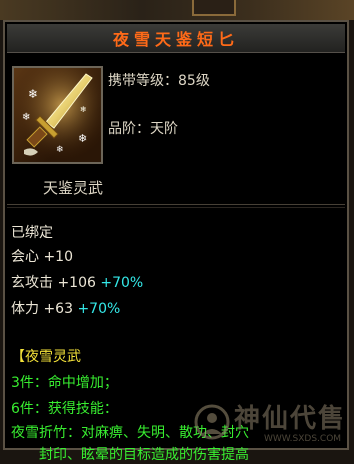 The height and width of the screenshot is (464, 354). I want to click on bound-status: 已绑定, so click(32, 233).